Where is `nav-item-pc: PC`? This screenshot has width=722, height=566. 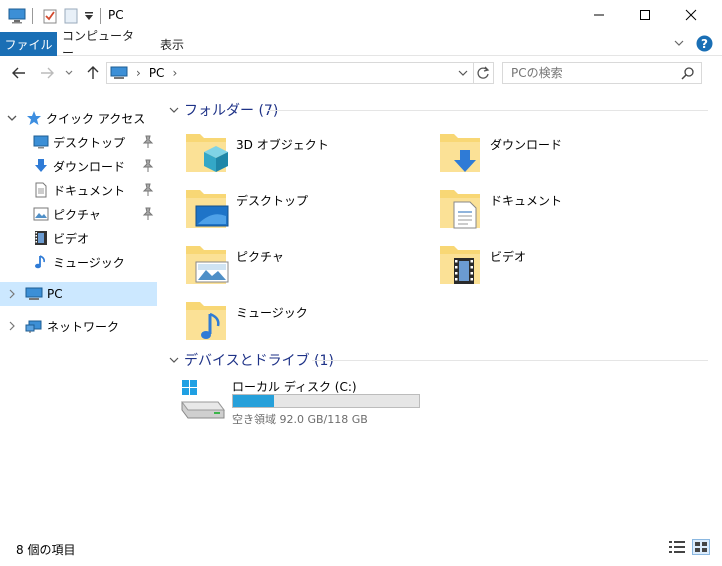 nav-item-pc: PC is located at coordinates (78, 294).